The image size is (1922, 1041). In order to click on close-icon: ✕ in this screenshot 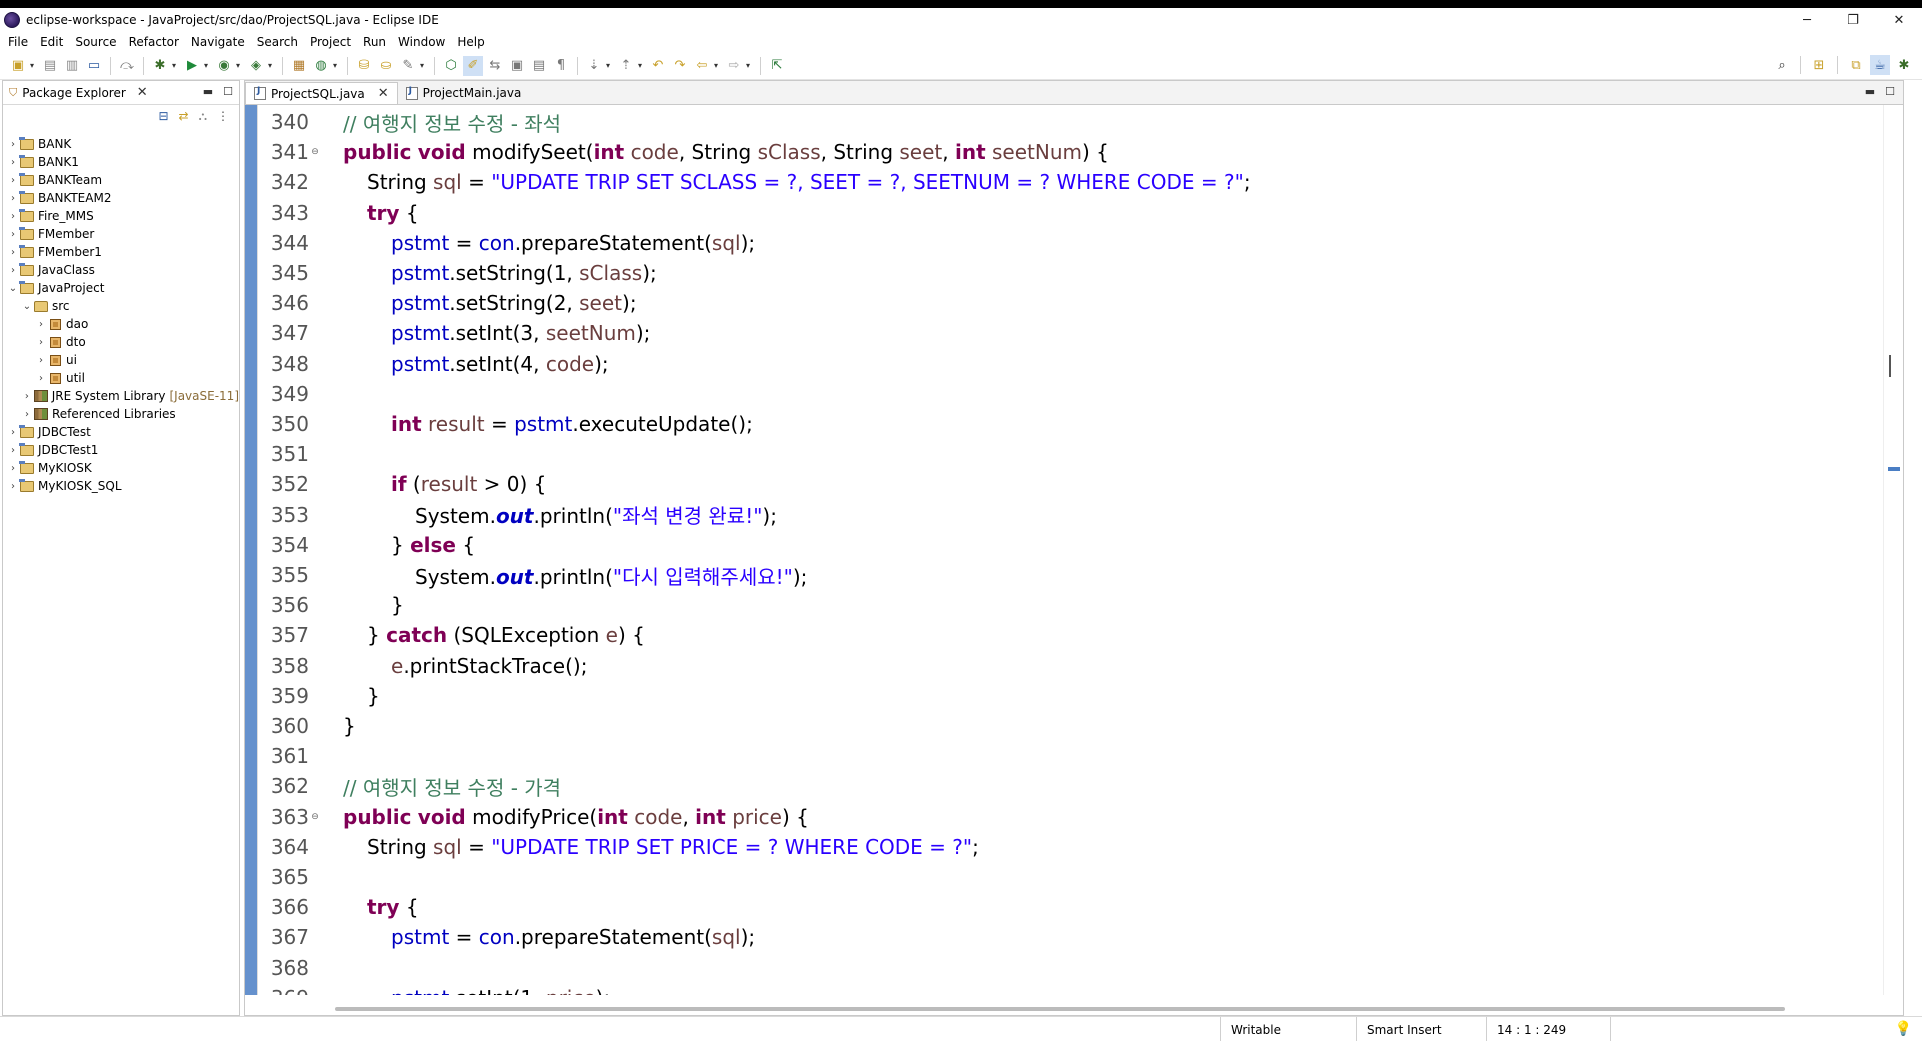, I will do `click(1899, 20)`.